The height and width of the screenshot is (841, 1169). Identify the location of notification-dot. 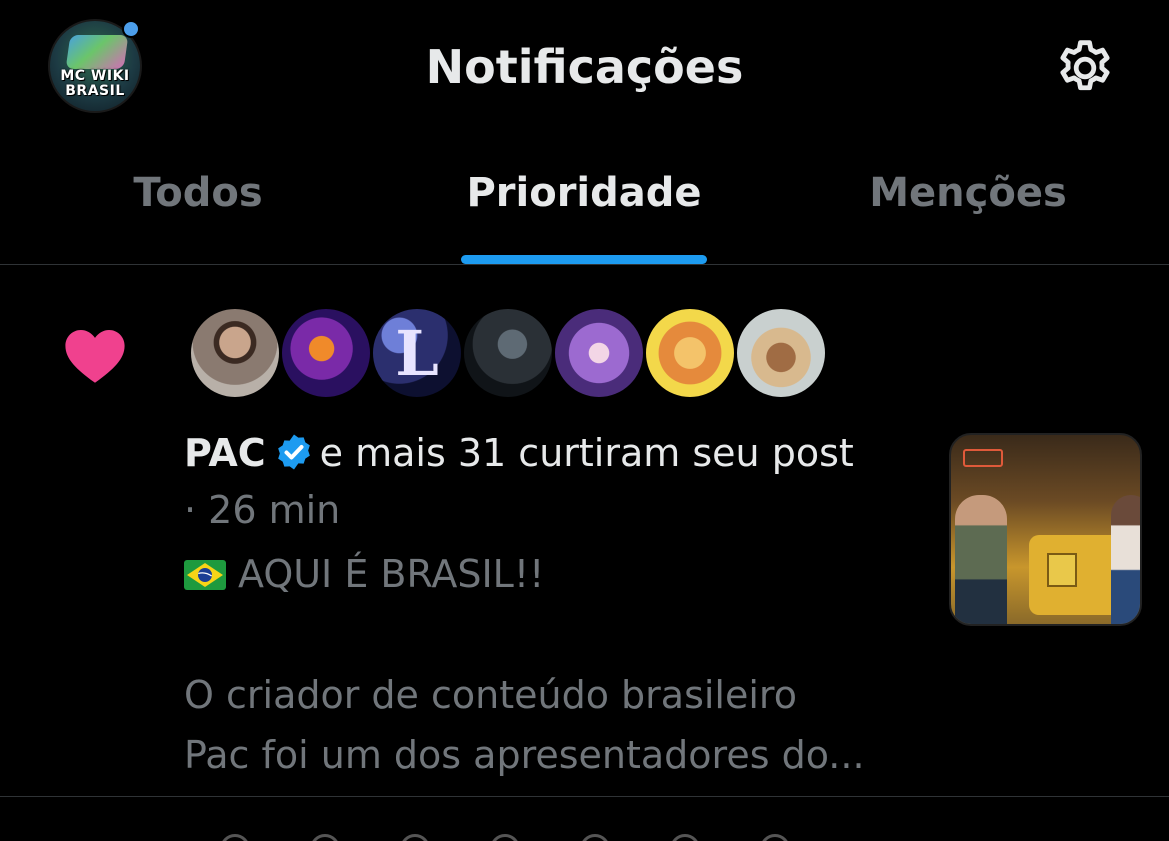
(131, 29).